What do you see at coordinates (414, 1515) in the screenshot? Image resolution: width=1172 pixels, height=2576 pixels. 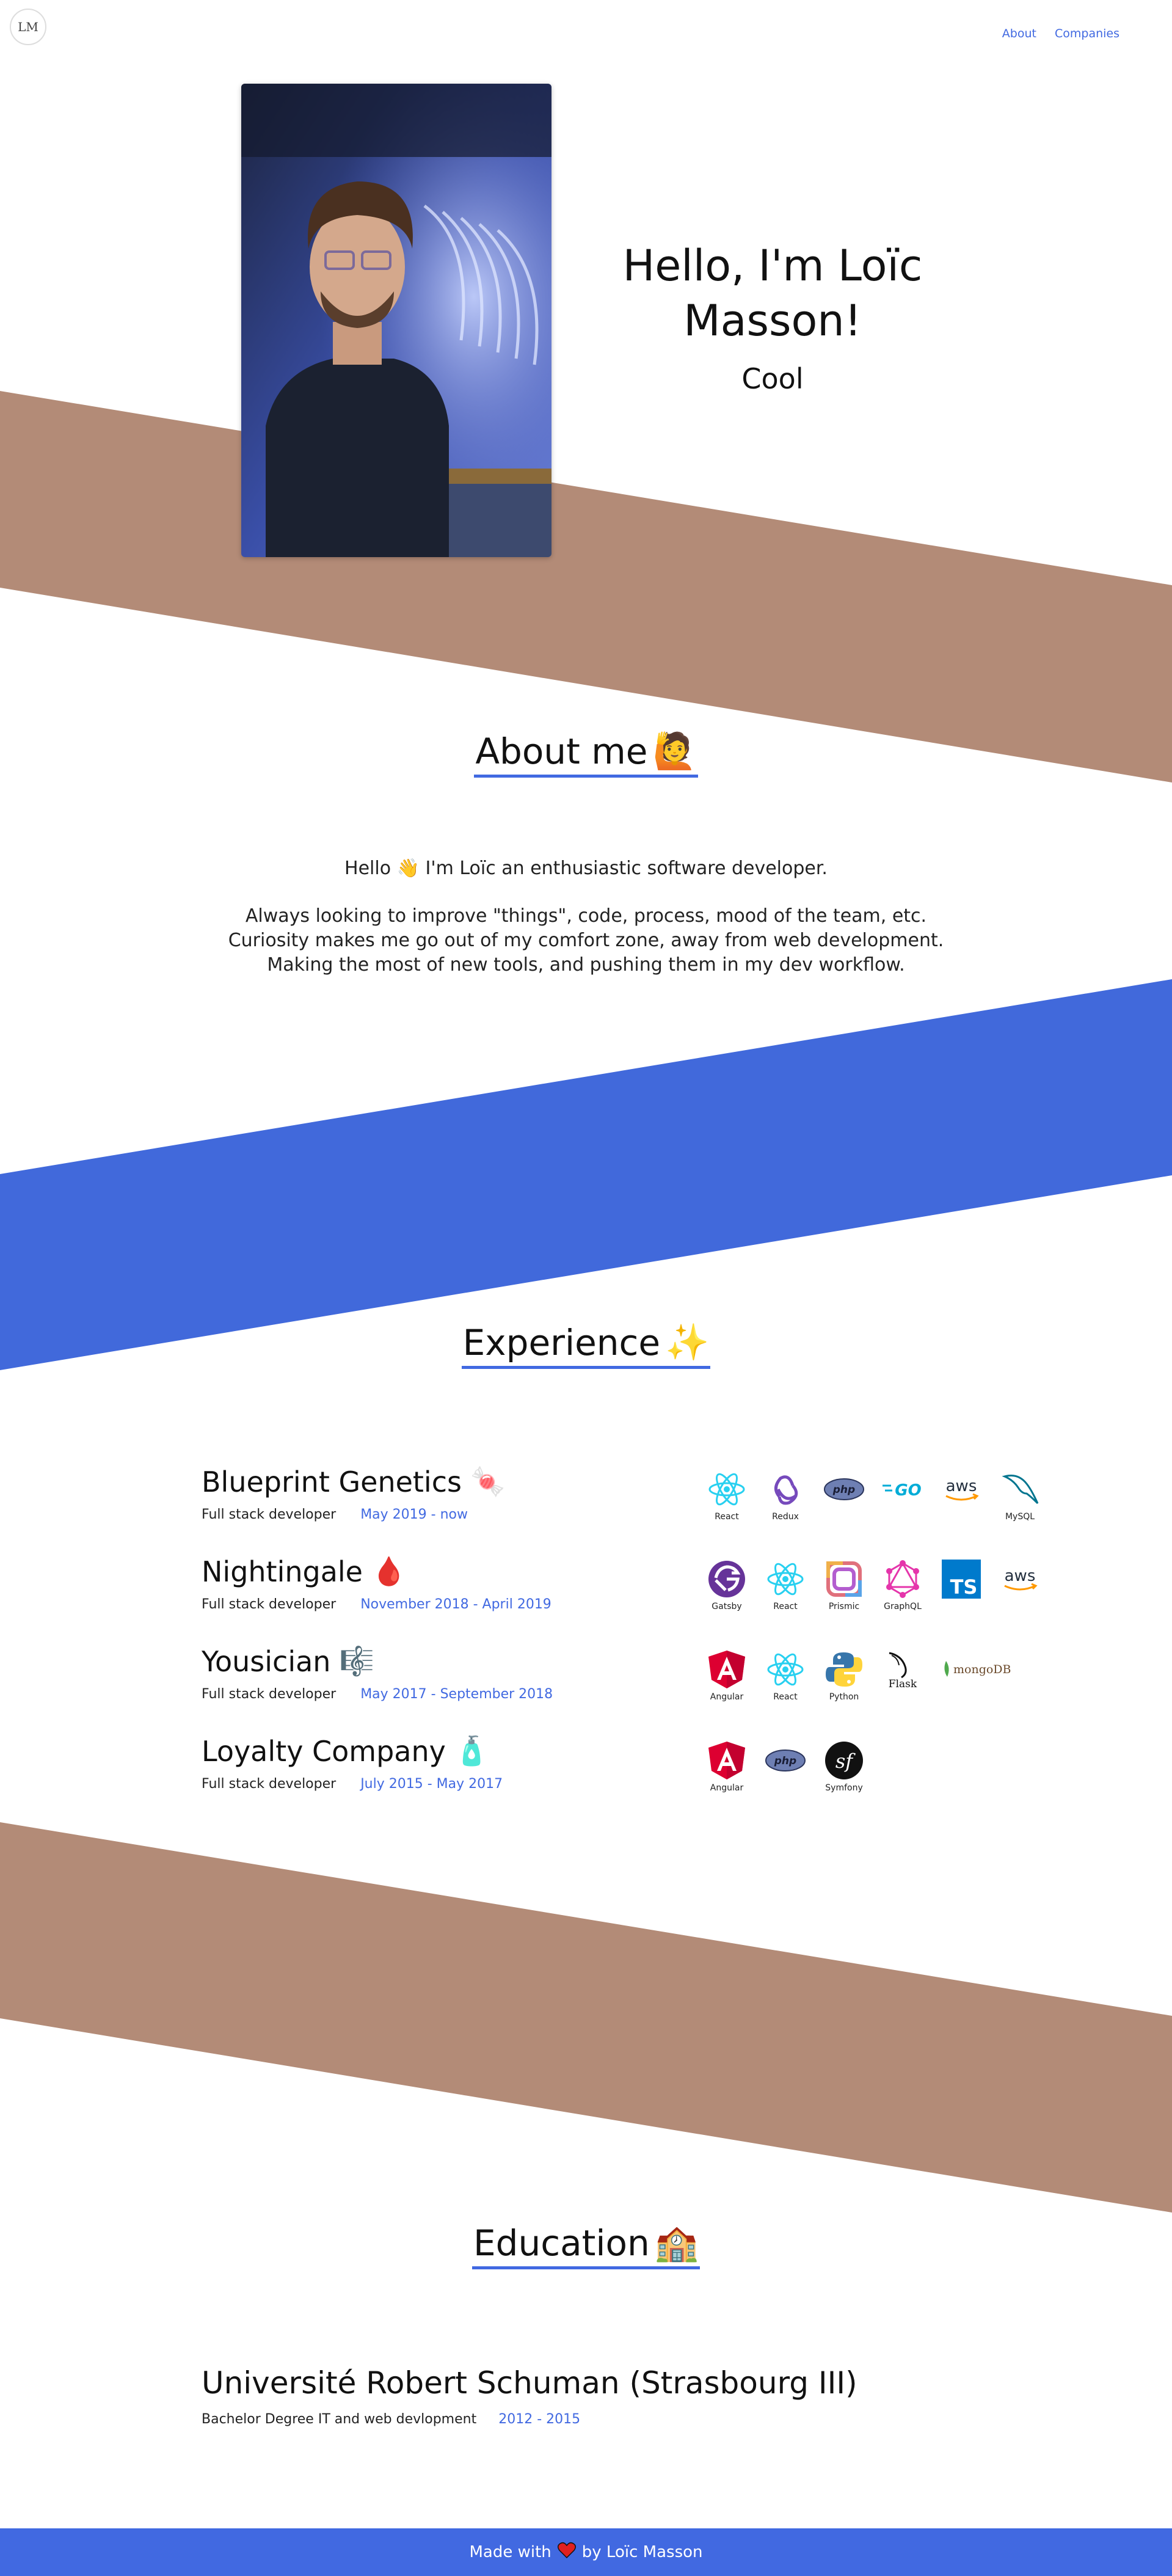 I see `job-period: May 2019 - now` at bounding box center [414, 1515].